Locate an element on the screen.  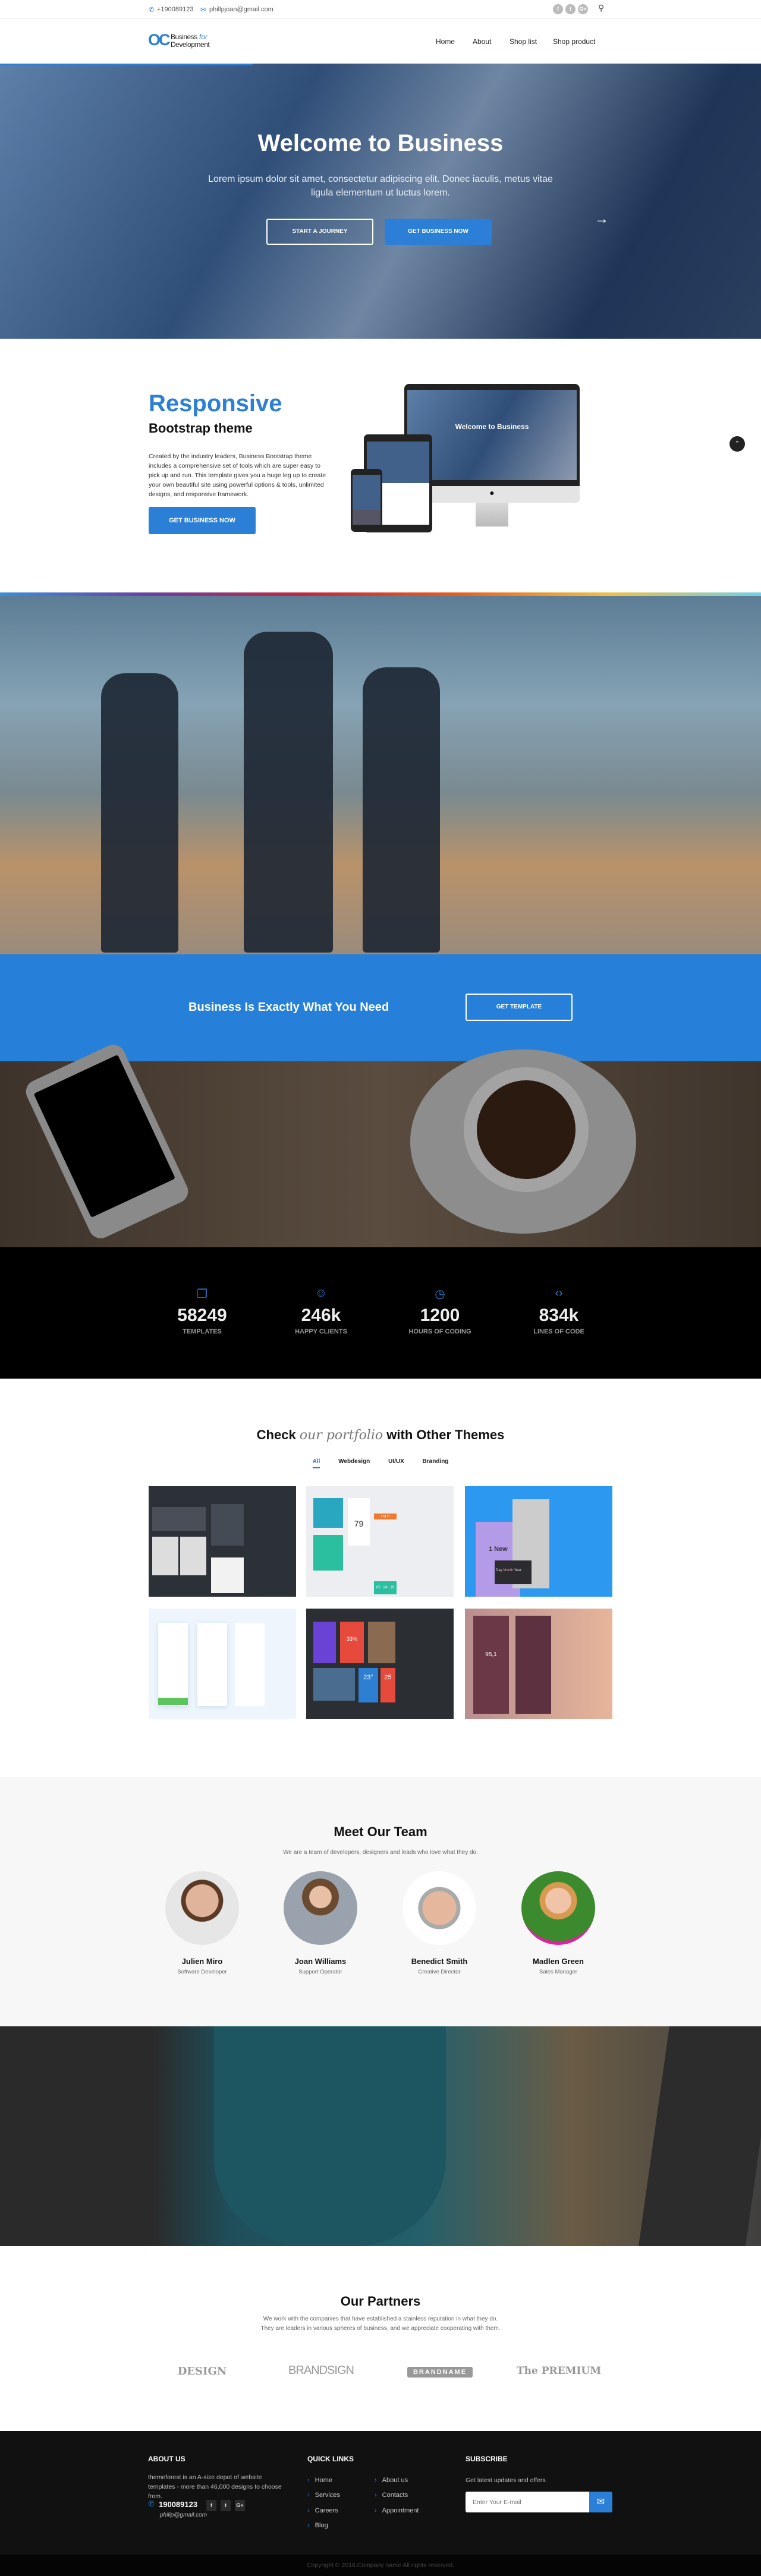
team-title: Meet Our Team is located at coordinates (380, 1832).